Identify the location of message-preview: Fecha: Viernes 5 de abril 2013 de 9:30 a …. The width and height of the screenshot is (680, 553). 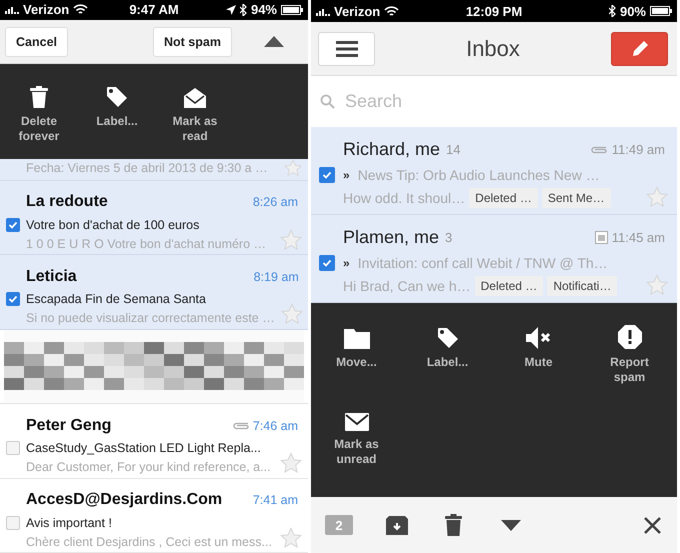
(147, 167).